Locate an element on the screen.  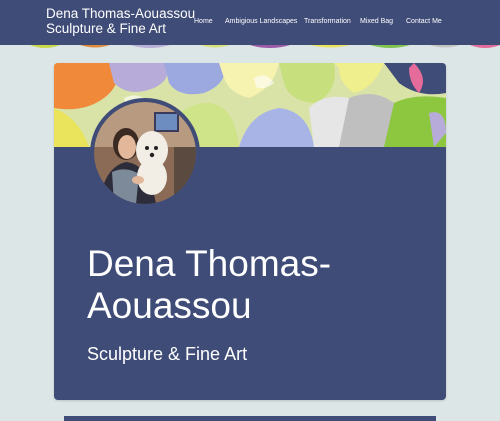
nav-item-contact-me: Contact Me is located at coordinates (424, 21).